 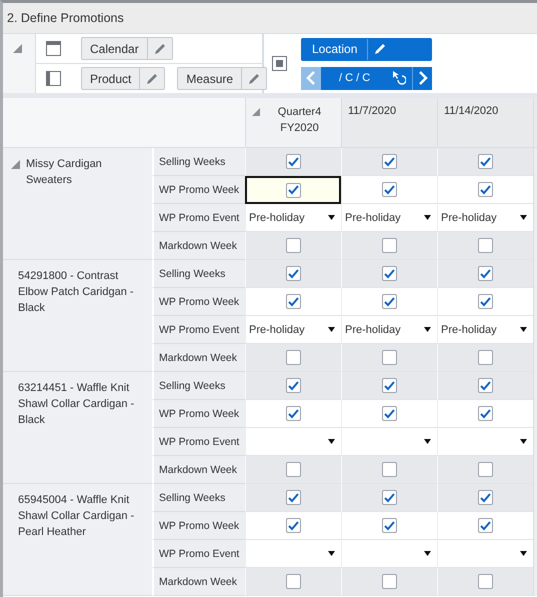 What do you see at coordinates (53, 78) in the screenshot?
I see `column-layout-icon` at bounding box center [53, 78].